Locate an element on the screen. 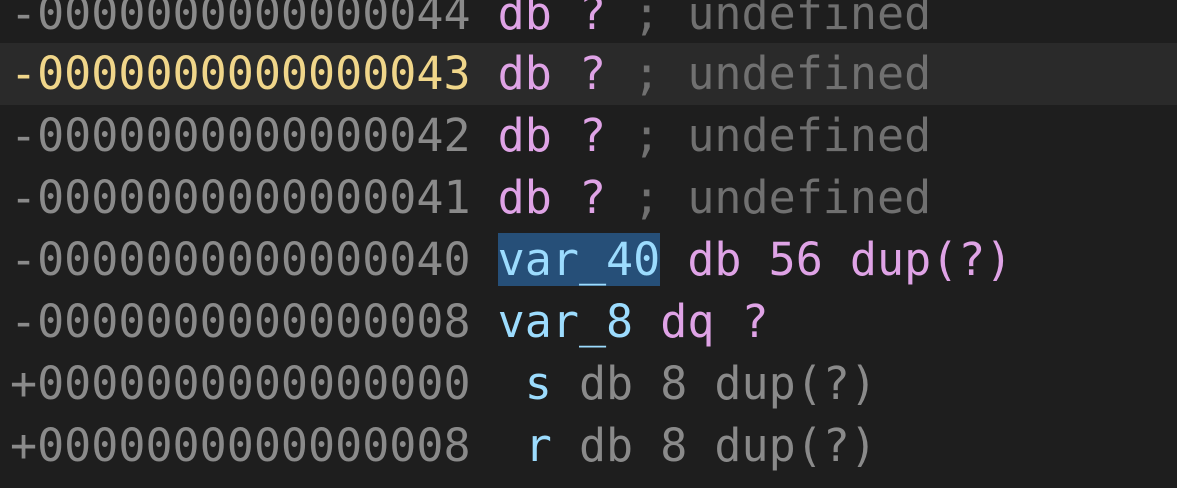  stack-line: -0000000000000008 var_8 dq ? is located at coordinates (588, 322).